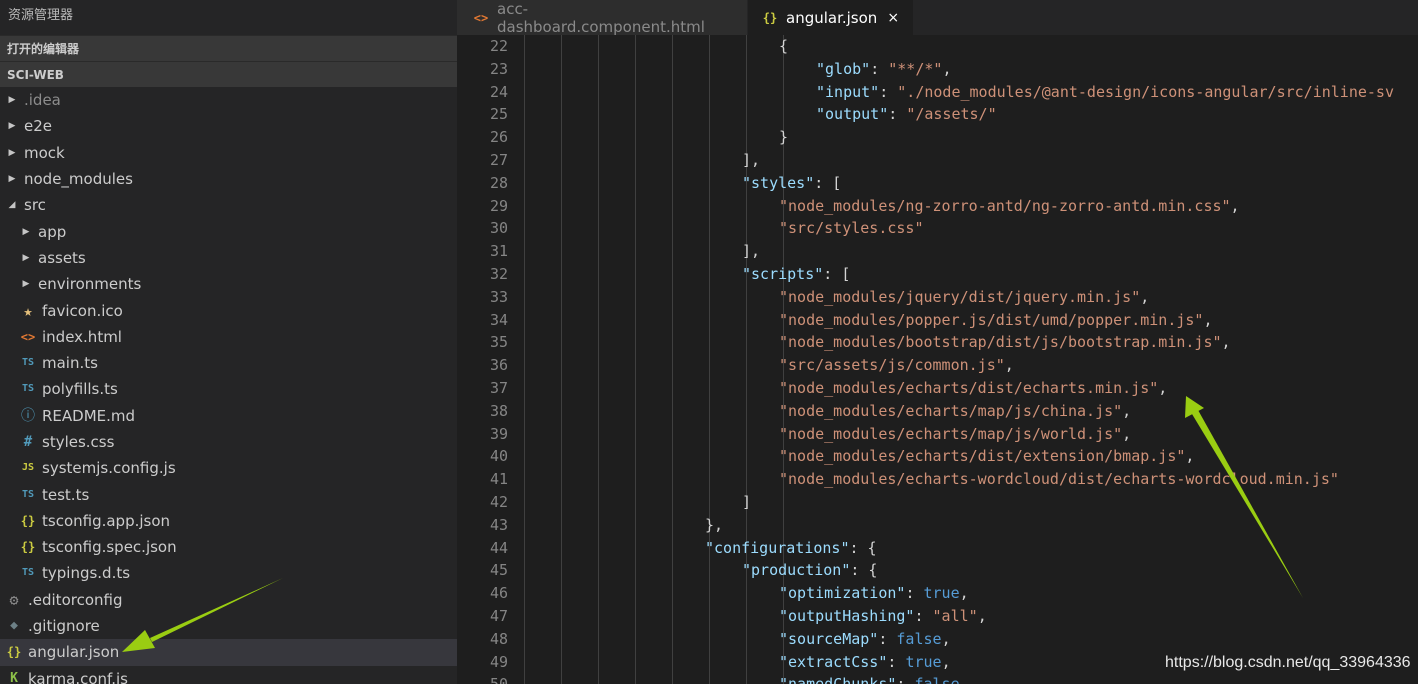 This screenshot has height=684, width=1418. Describe the element at coordinates (228, 600) in the screenshot. I see `tree-item: ⚙ .editorconfig` at that location.